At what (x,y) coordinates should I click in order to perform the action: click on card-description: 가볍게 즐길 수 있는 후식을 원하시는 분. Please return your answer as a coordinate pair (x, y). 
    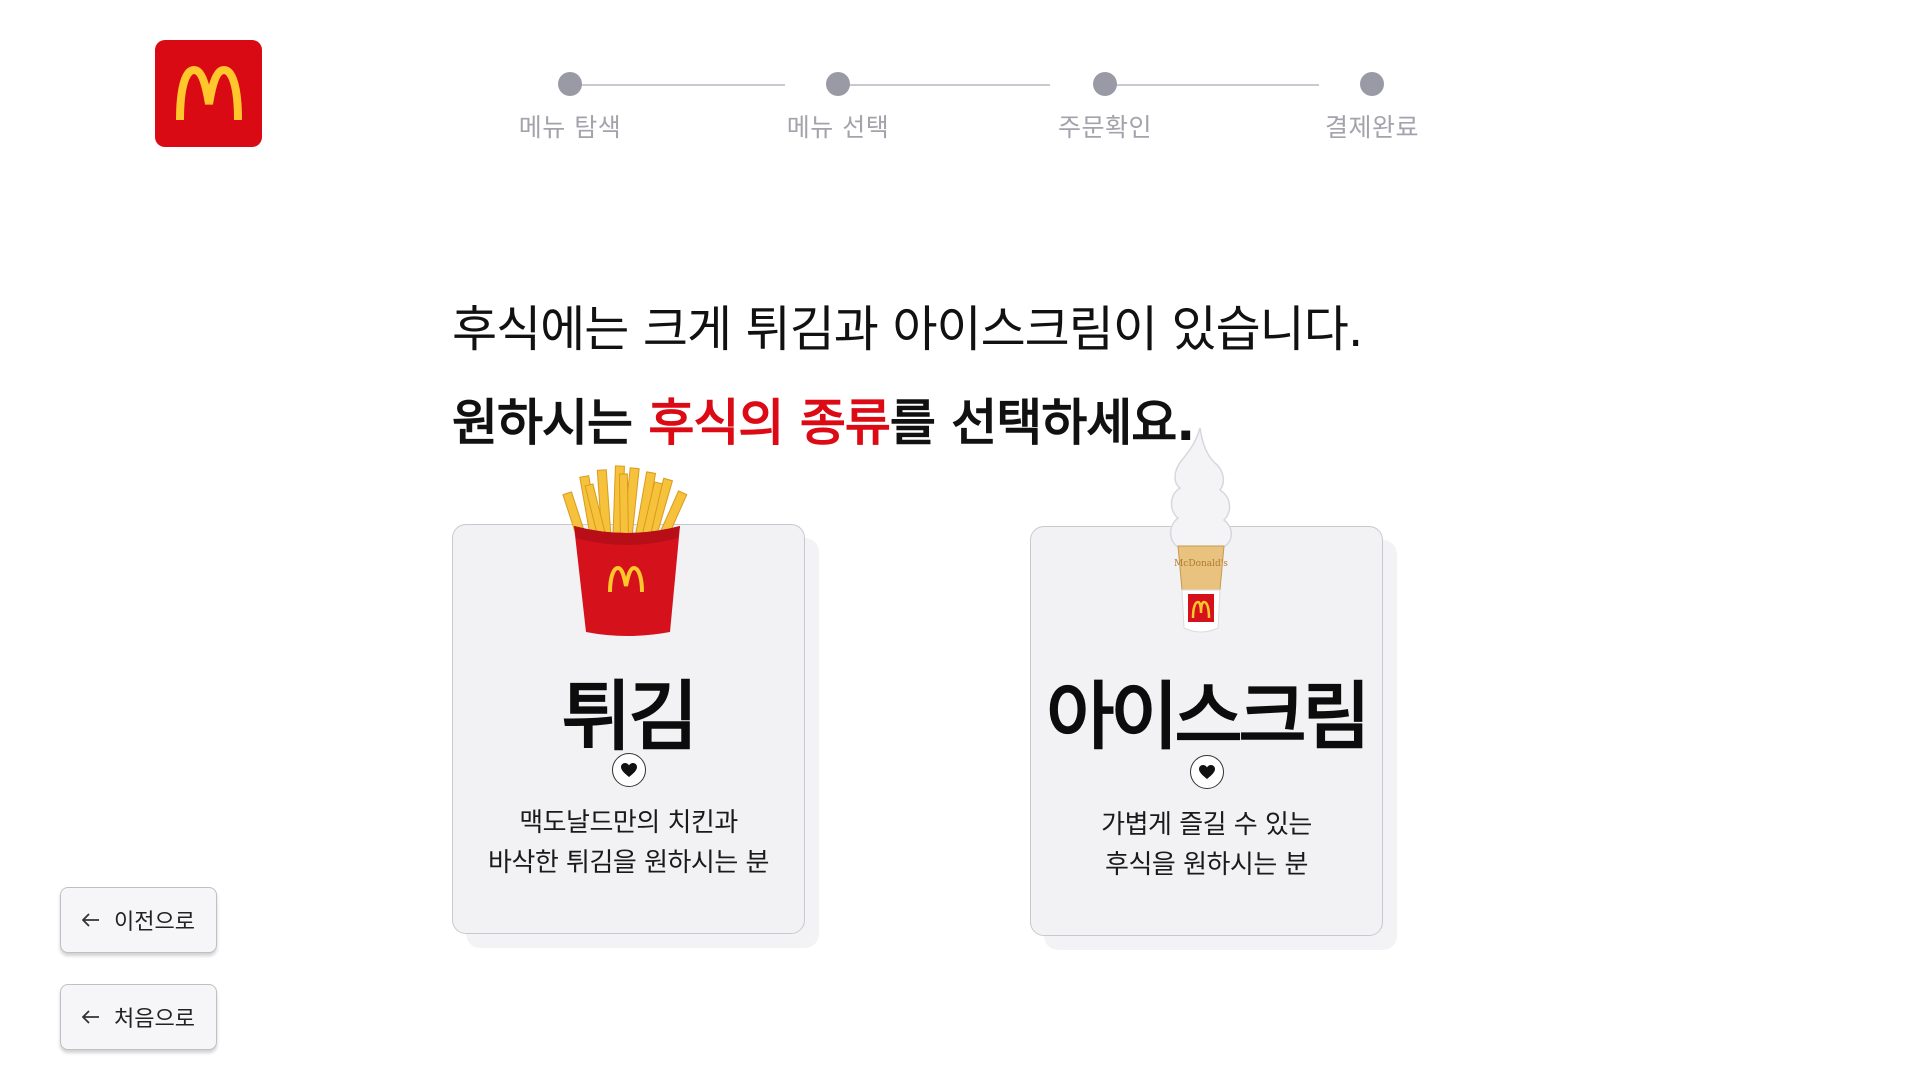
    Looking at the image, I should click on (1206, 845).